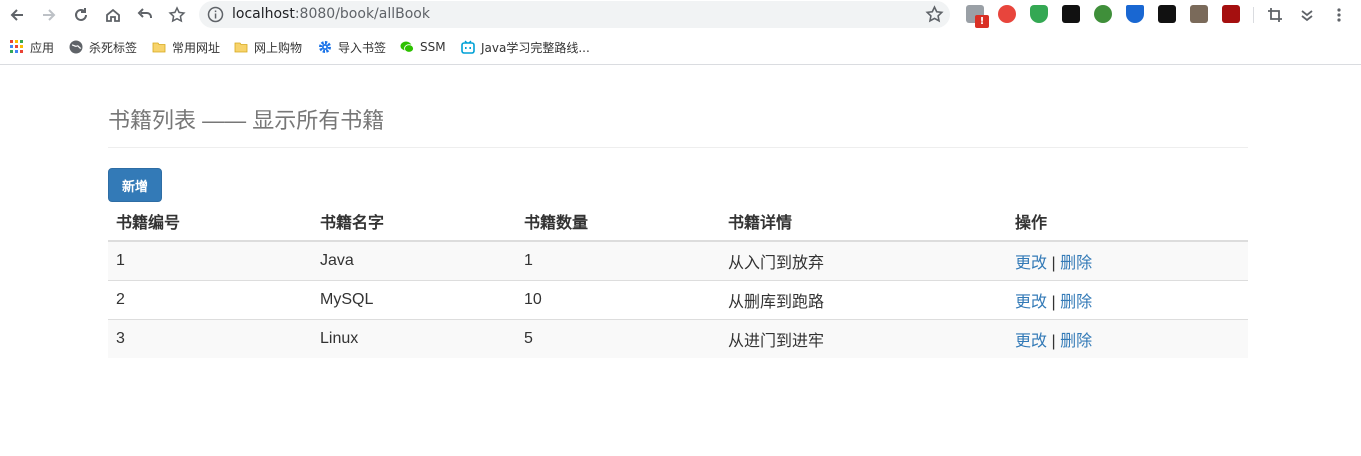 The image size is (1361, 456). I want to click on extension-shield-icon, so click(1039, 14).